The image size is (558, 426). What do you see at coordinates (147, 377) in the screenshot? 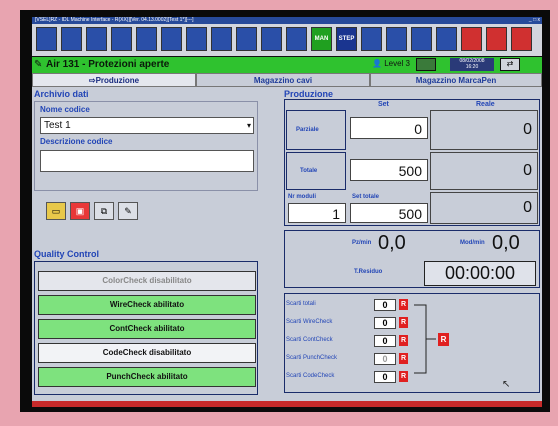
I see `quality-check-toggle: PunchCheck abilitato` at bounding box center [147, 377].